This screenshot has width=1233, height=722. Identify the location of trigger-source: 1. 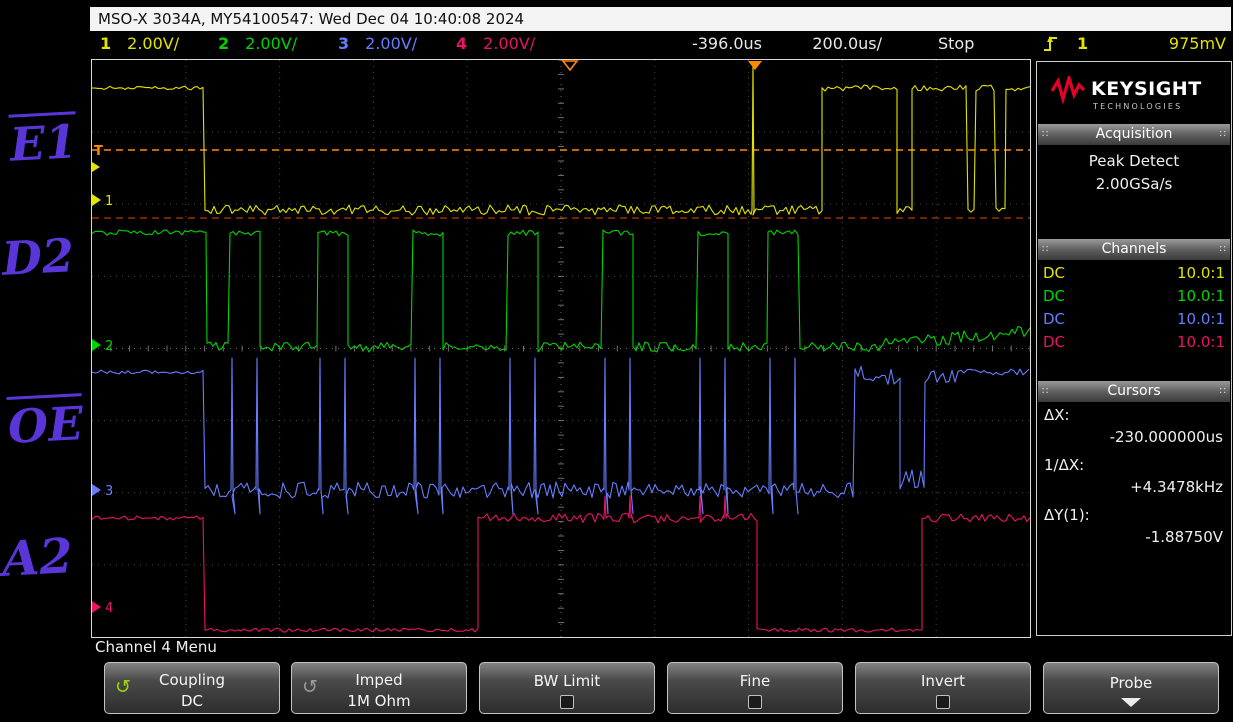
(1082, 43).